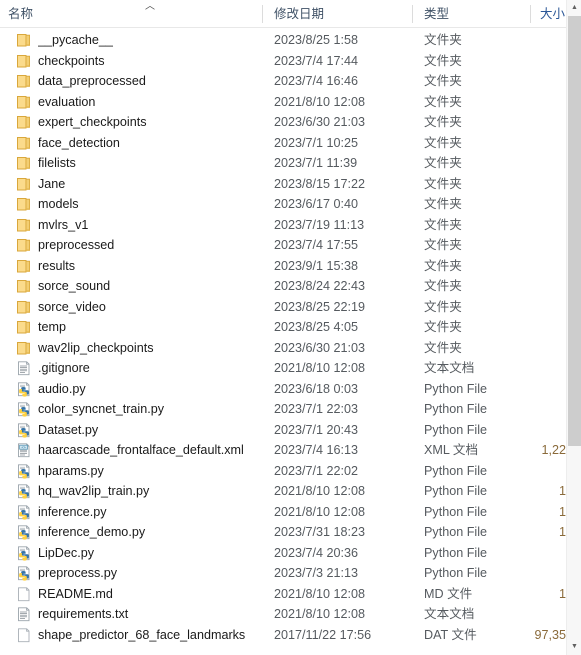  I want to click on file-row: hparams.py 2023/7/1 22:02 Python File, so click(283, 471).